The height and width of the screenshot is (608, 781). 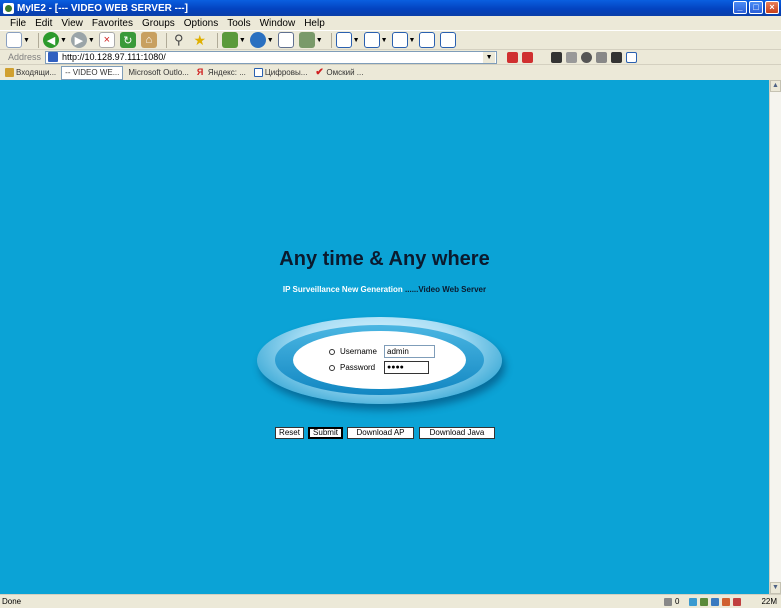 What do you see at coordinates (18, 23) in the screenshot?
I see `menu-file: File` at bounding box center [18, 23].